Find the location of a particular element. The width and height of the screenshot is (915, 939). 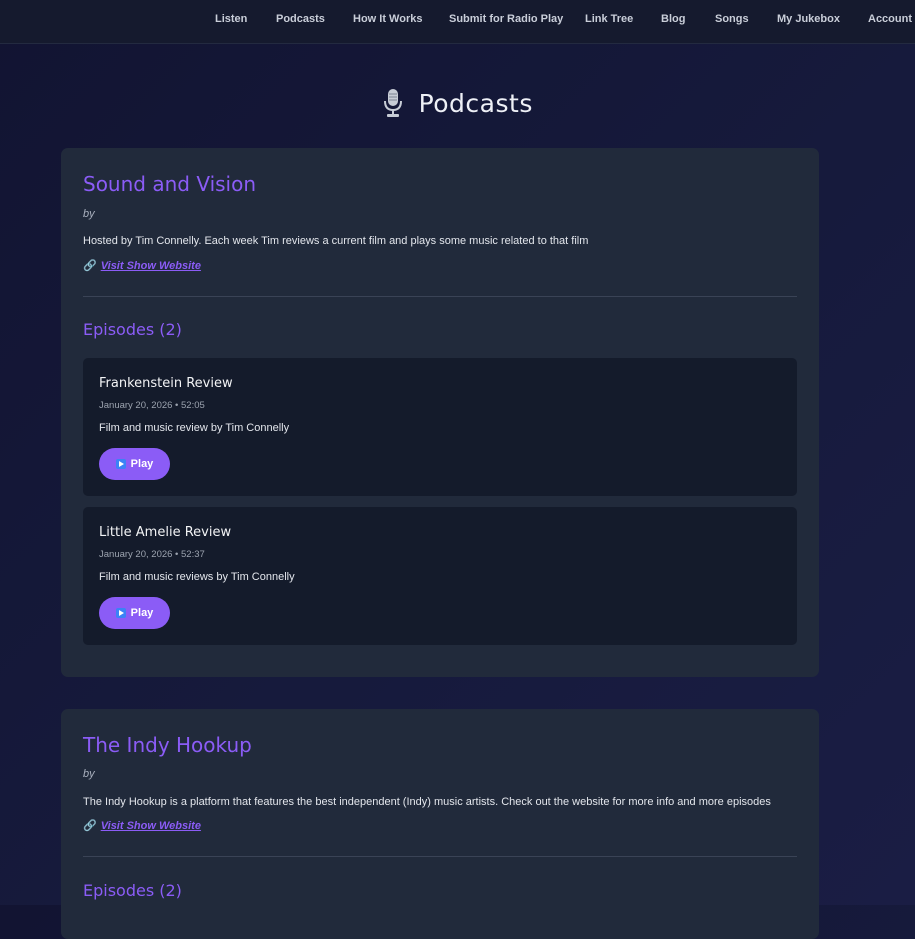

nav-podcasts: Podcasts is located at coordinates (300, 19).